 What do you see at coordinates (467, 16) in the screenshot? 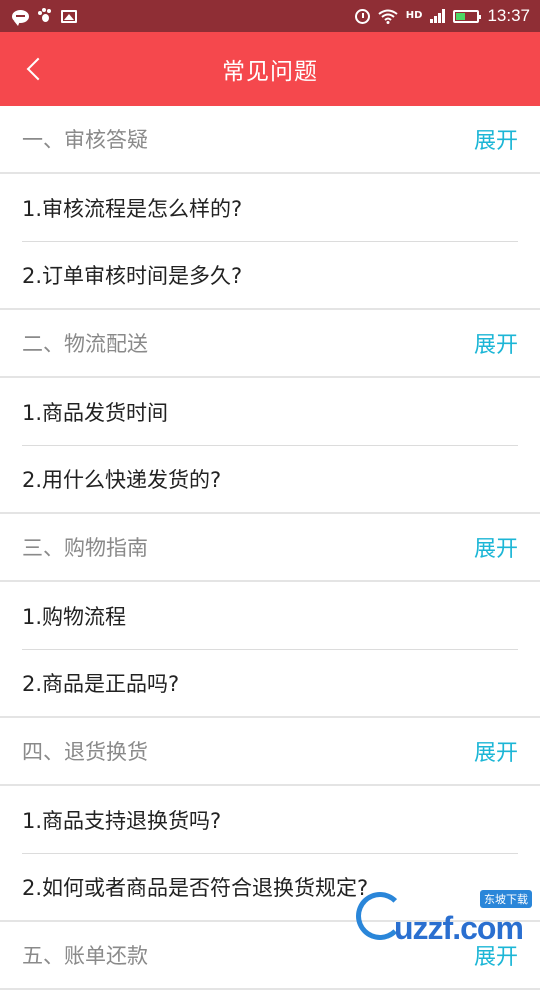
I see `battery-icon` at bounding box center [467, 16].